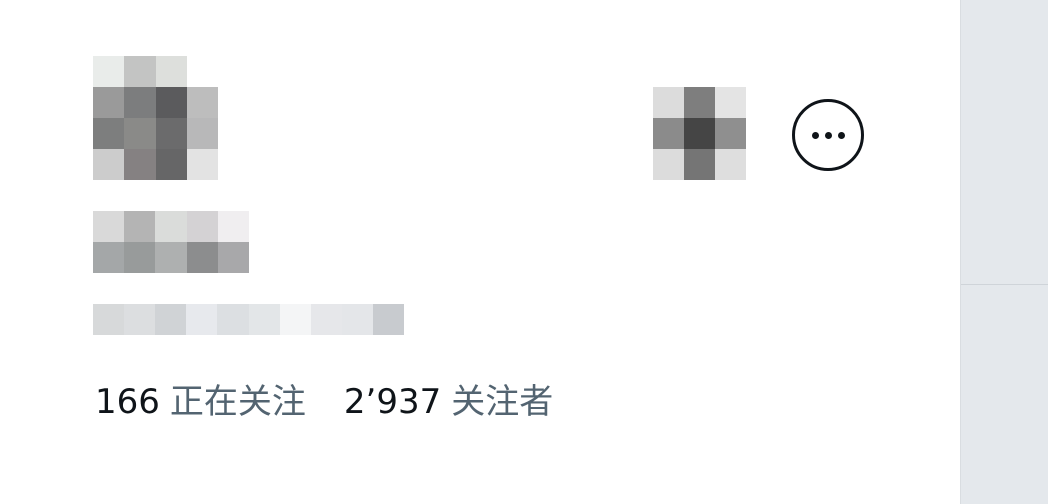  What do you see at coordinates (392, 402) in the screenshot?
I see `followers-count: 2’937` at bounding box center [392, 402].